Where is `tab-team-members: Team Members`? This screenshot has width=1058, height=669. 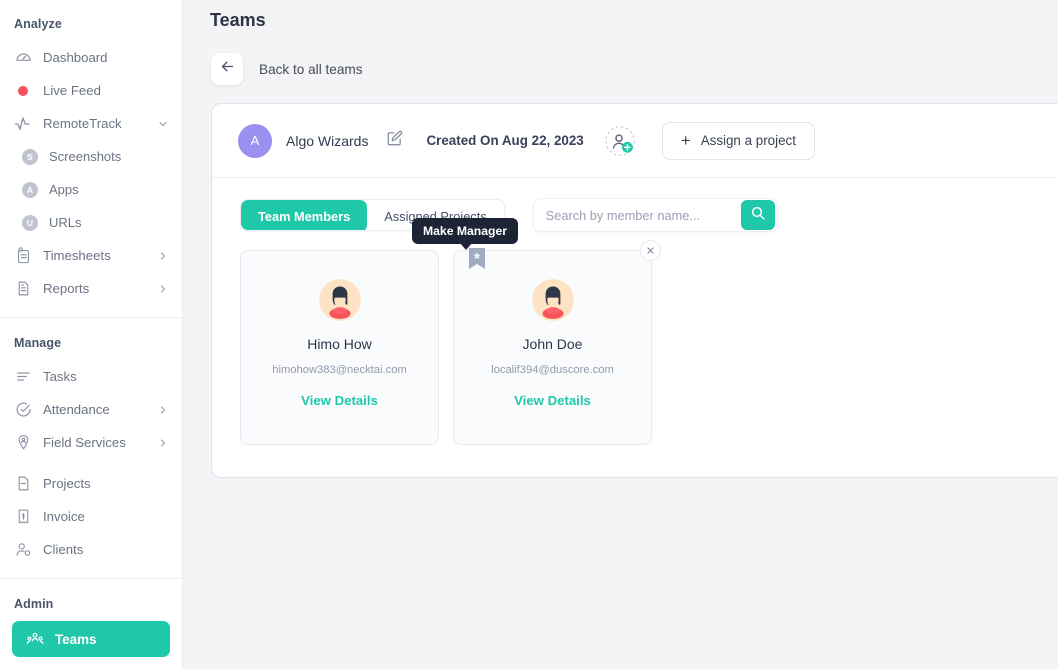
tab-team-members: Team Members is located at coordinates (304, 215).